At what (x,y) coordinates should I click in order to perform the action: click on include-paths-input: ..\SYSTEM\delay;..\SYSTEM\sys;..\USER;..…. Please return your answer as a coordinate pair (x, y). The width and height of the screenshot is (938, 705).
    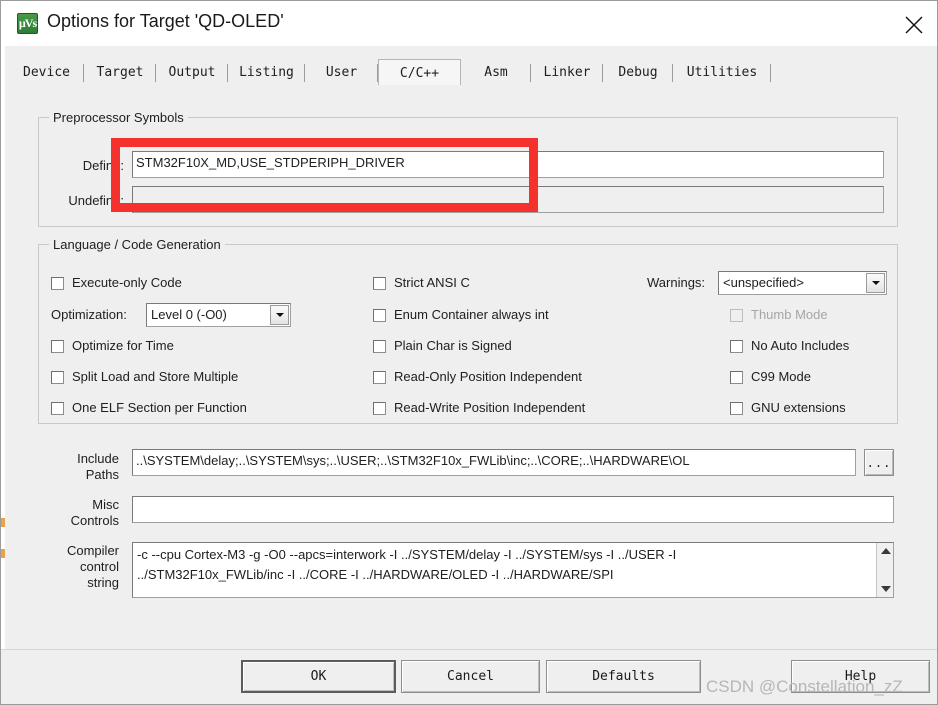
    Looking at the image, I should click on (494, 462).